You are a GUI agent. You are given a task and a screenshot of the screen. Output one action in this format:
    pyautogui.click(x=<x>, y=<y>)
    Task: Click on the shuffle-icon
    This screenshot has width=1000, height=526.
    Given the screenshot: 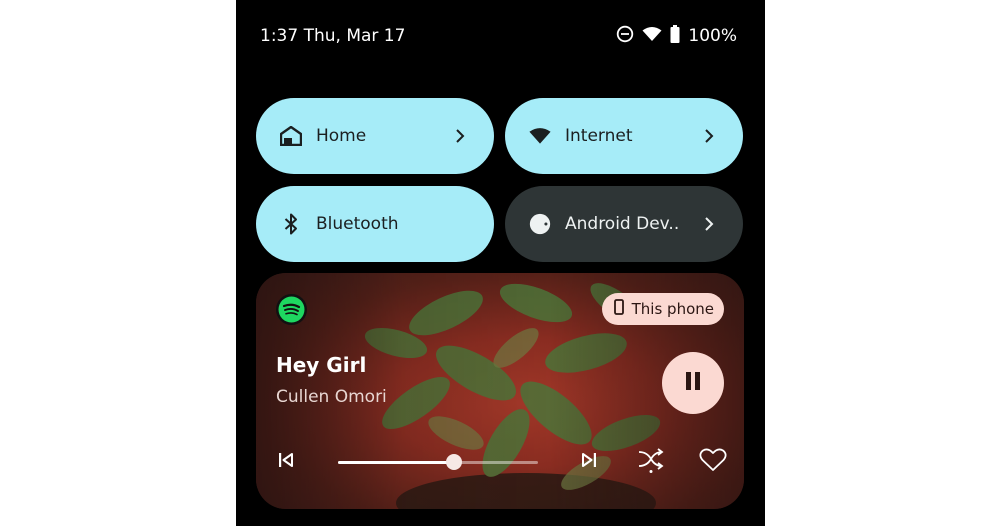 What is the action you would take?
    pyautogui.click(x=651, y=462)
    